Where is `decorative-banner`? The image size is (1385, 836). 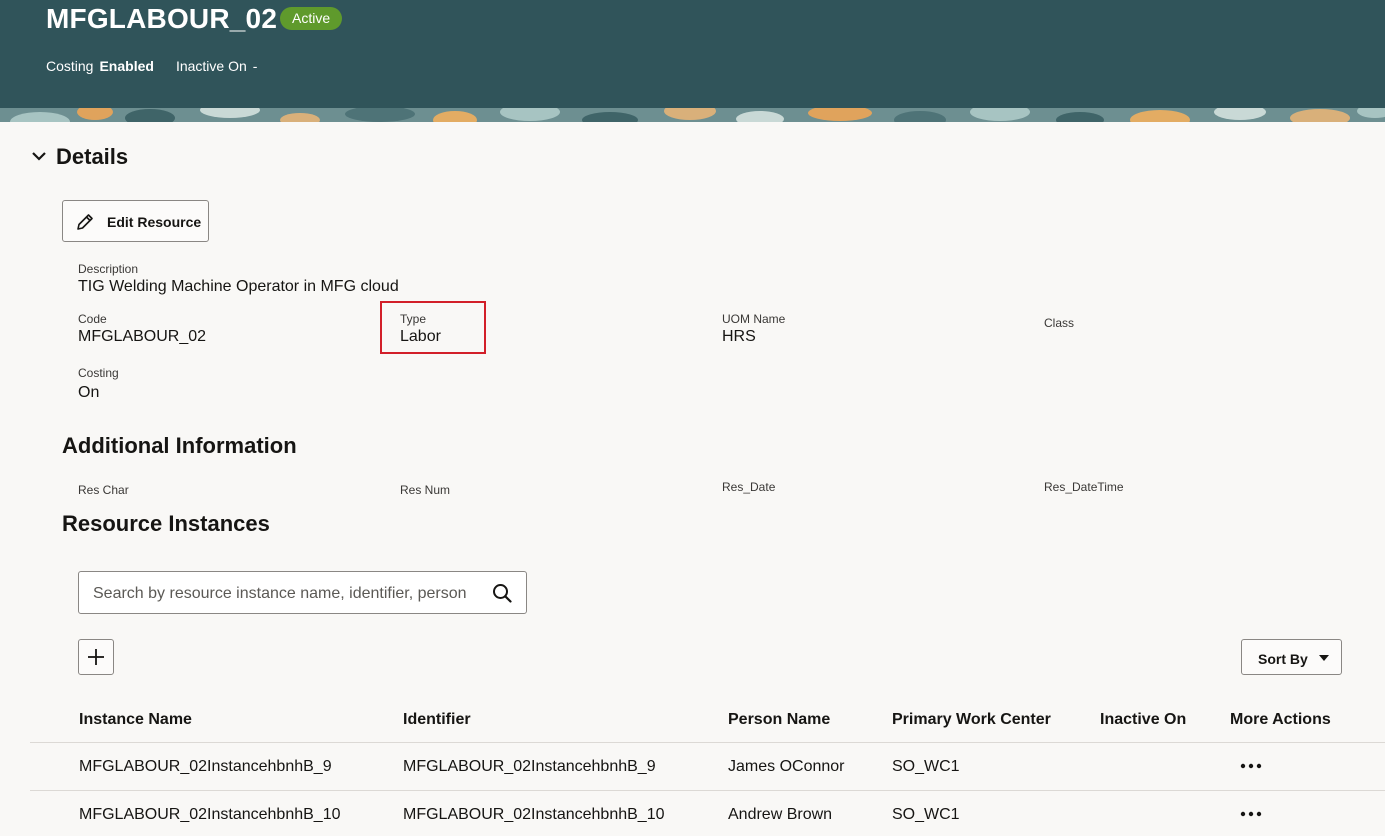 decorative-banner is located at coordinates (692, 115).